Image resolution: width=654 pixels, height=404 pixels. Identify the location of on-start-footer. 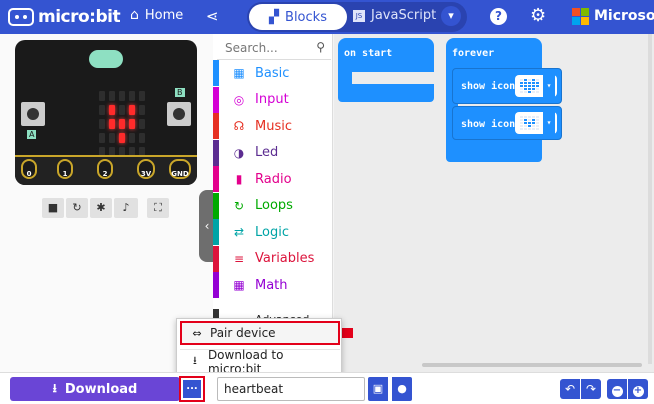
(386, 93).